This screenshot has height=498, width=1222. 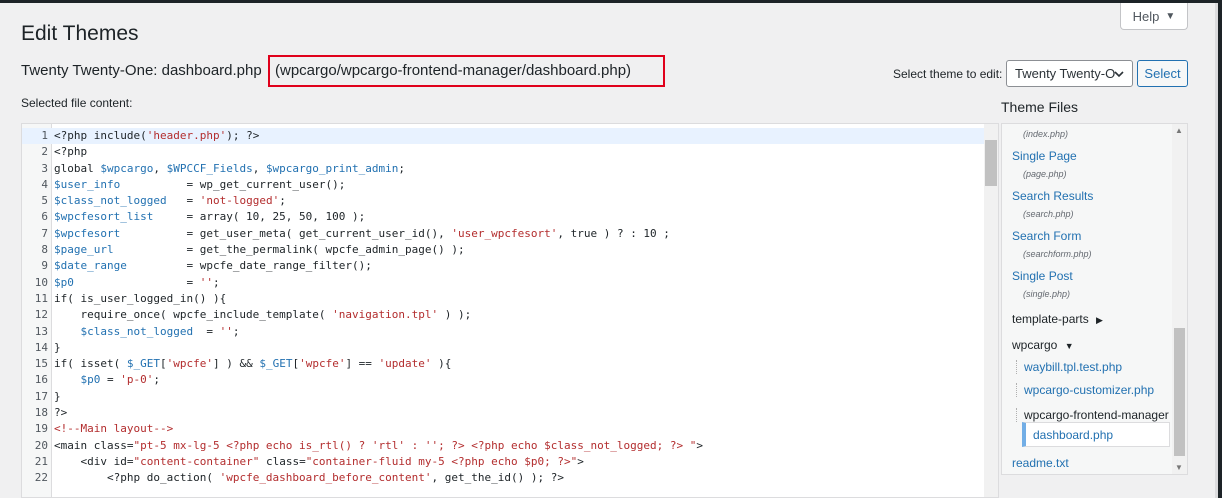 I want to click on help-label: Help, so click(x=1146, y=16).